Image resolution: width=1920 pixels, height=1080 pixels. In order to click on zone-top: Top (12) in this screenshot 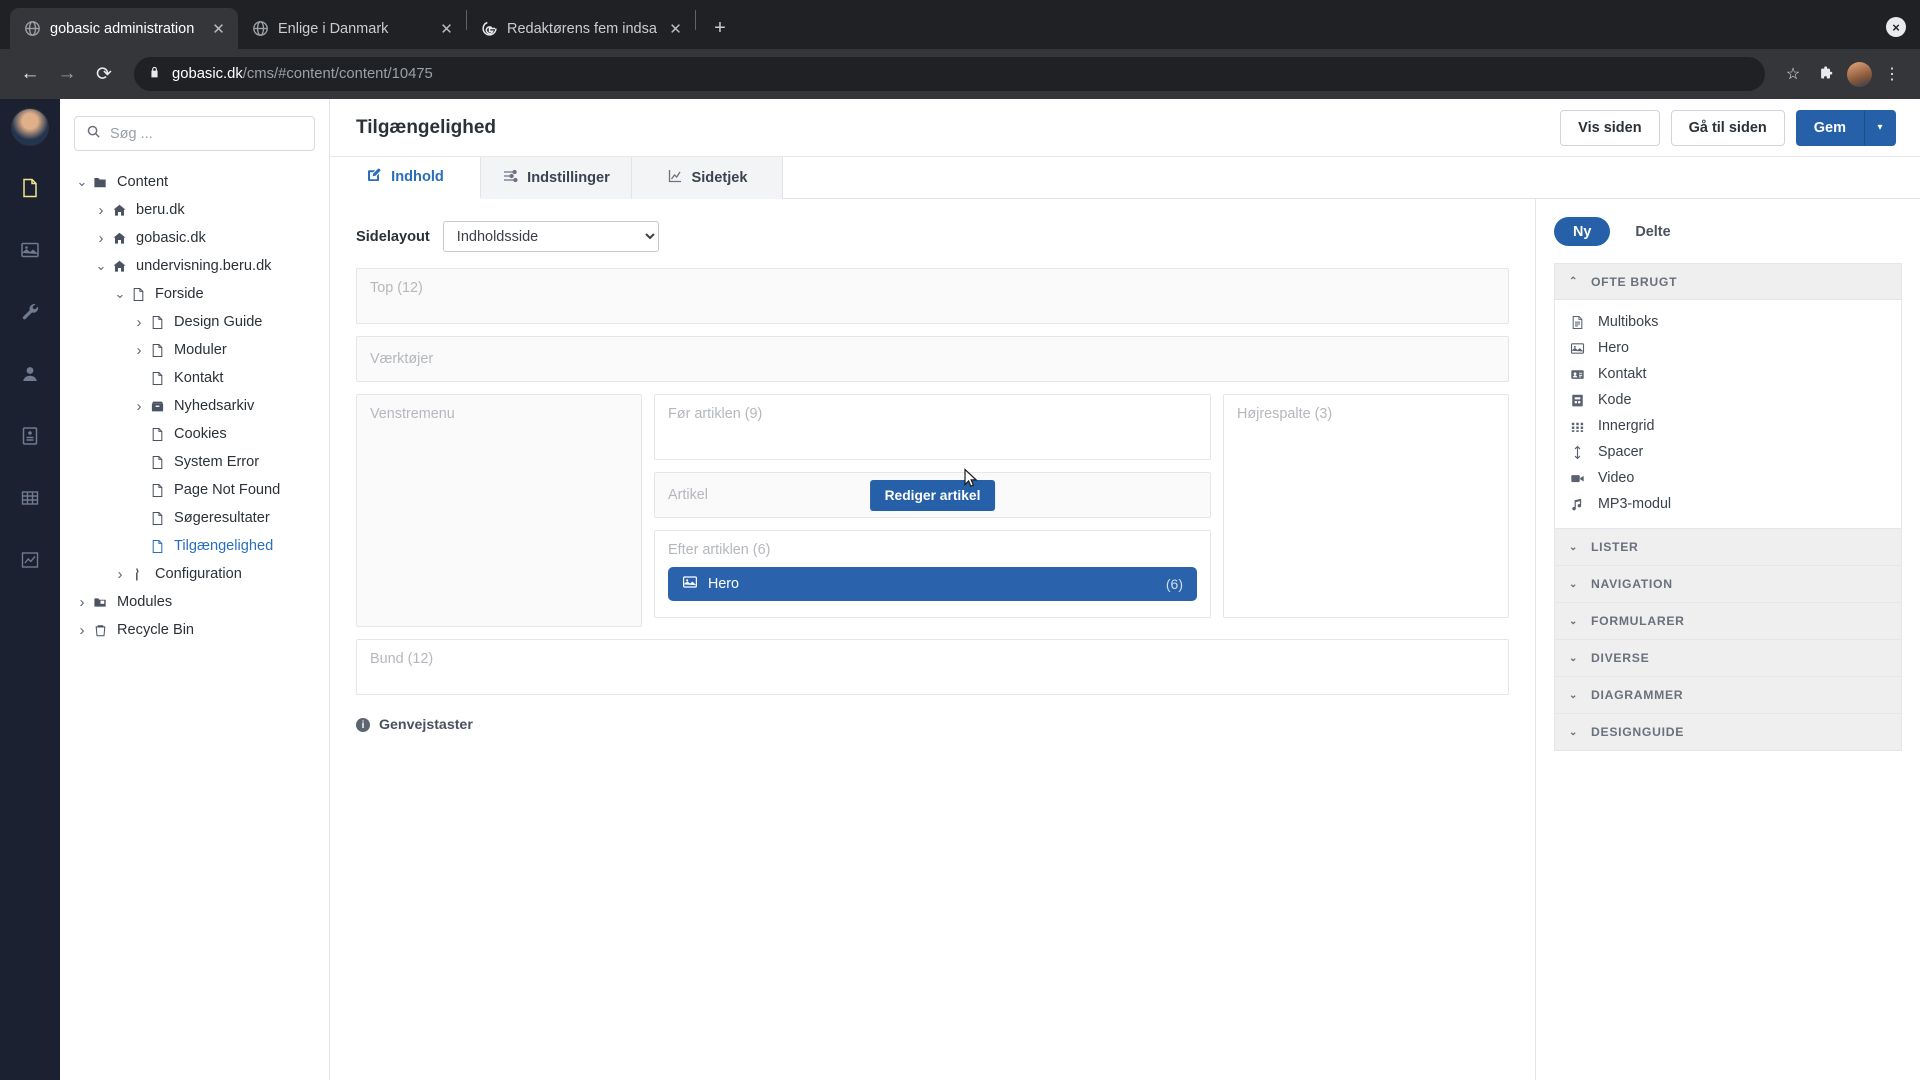, I will do `click(932, 296)`.